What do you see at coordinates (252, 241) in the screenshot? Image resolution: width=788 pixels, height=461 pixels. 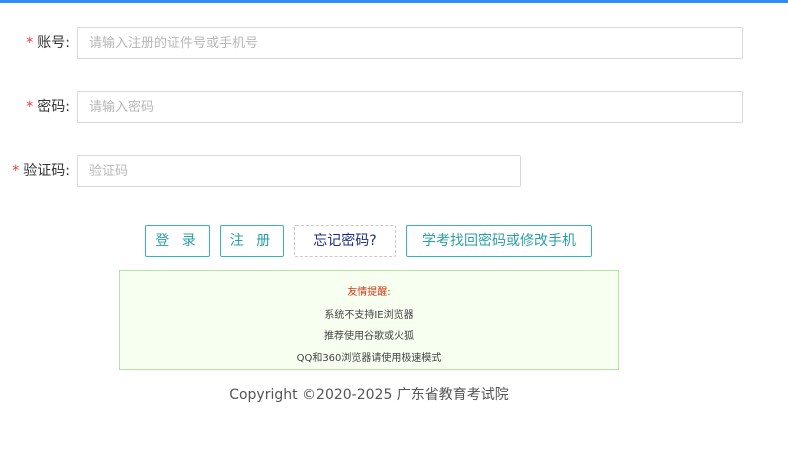 I see `register-button: 注 册` at bounding box center [252, 241].